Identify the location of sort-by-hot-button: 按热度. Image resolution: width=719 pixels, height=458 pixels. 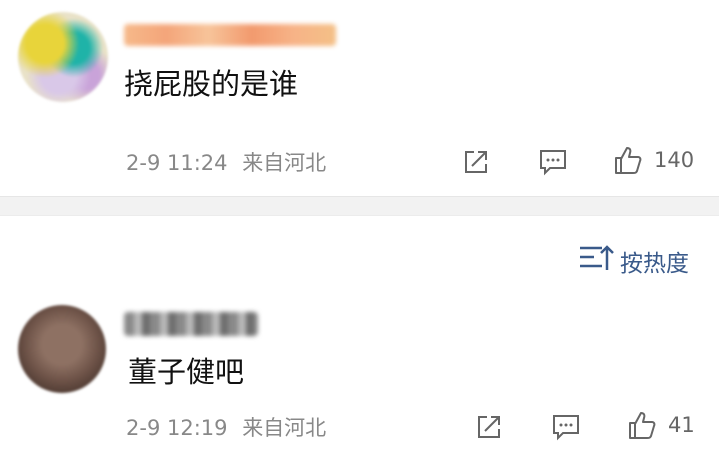
(633, 261).